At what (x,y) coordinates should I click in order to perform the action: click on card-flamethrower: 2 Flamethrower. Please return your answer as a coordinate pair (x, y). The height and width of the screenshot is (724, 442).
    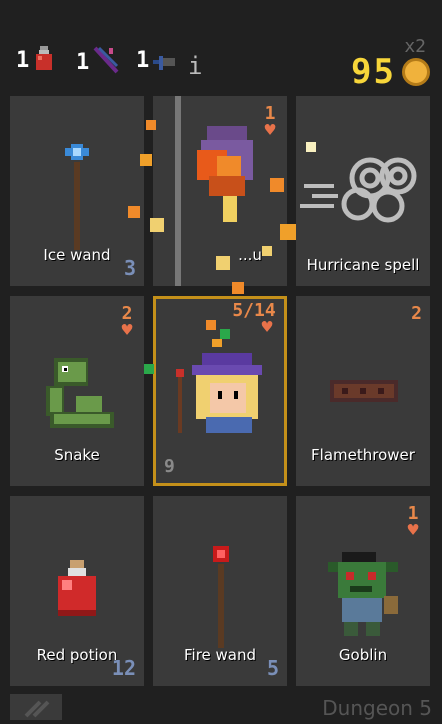
    Looking at the image, I should click on (363, 391).